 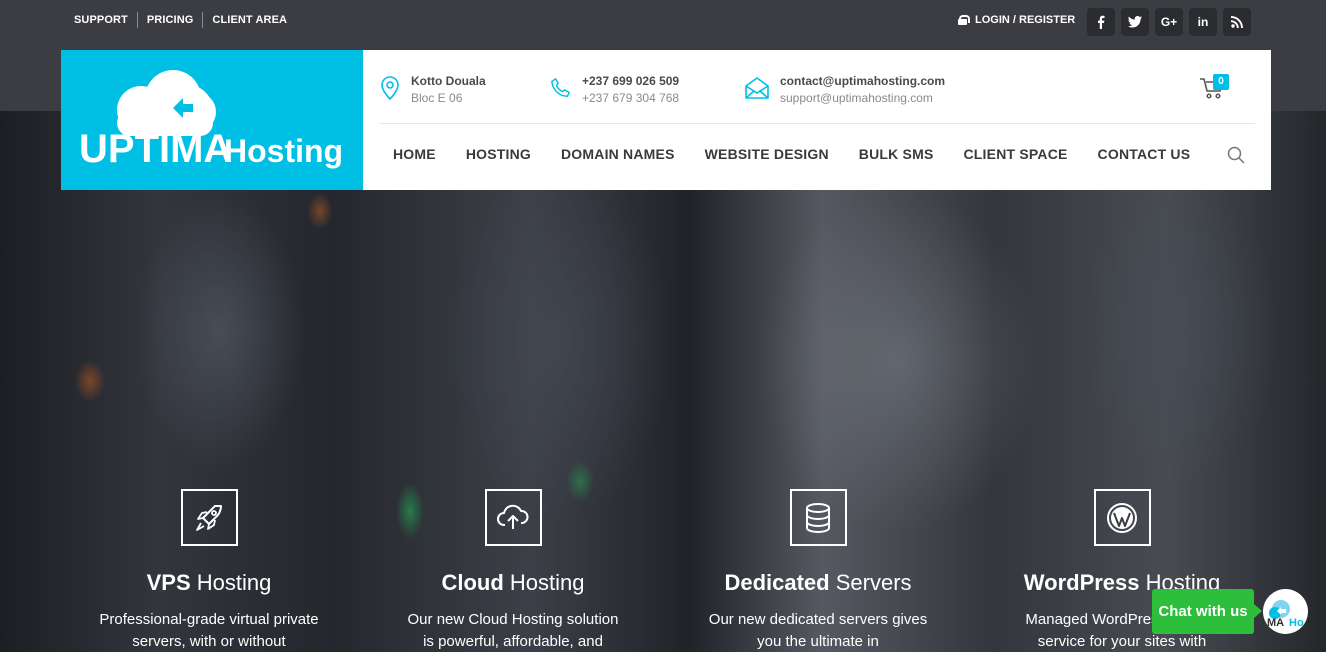 What do you see at coordinates (513, 582) in the screenshot?
I see `service-title: Cloud Hosting` at bounding box center [513, 582].